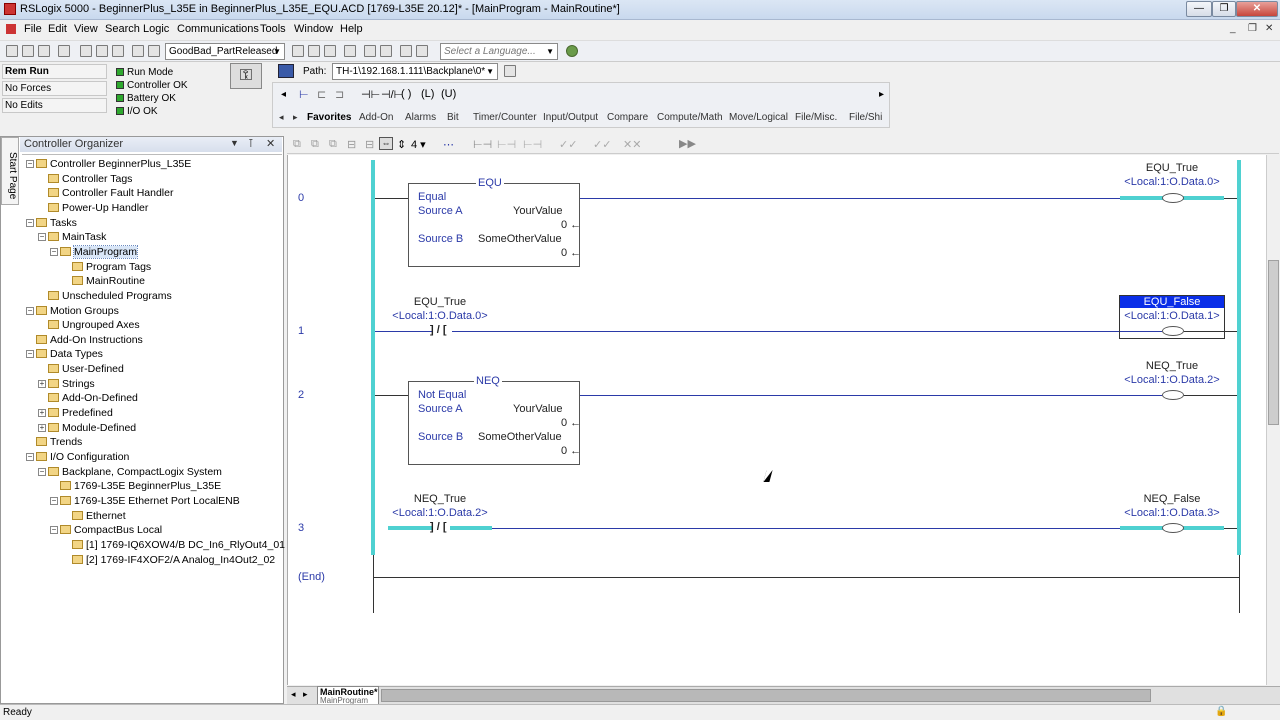  I want to click on tab-file-shift: File/Shi, so click(865, 117).